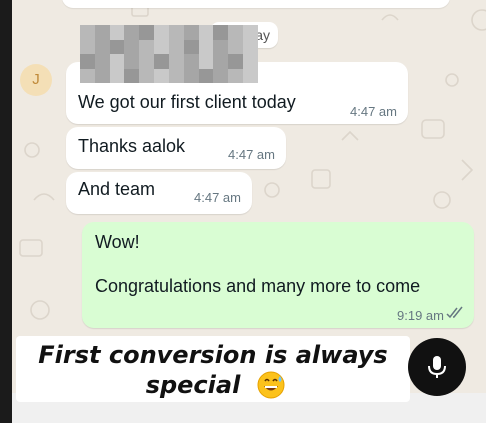 The image size is (486, 423). Describe the element at coordinates (193, 385) in the screenshot. I see `caption-line-2: special` at that location.